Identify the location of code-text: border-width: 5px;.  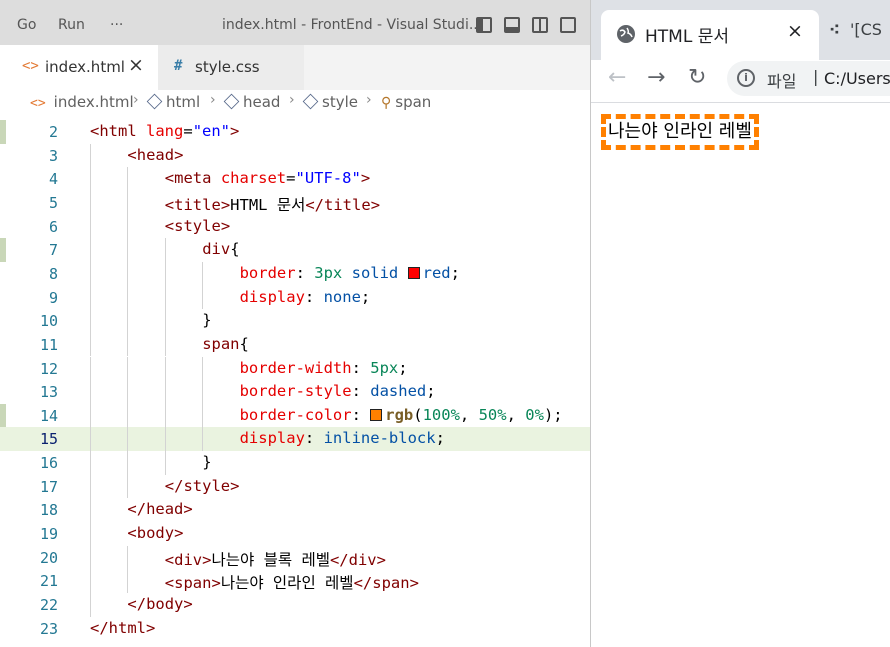
(324, 368).